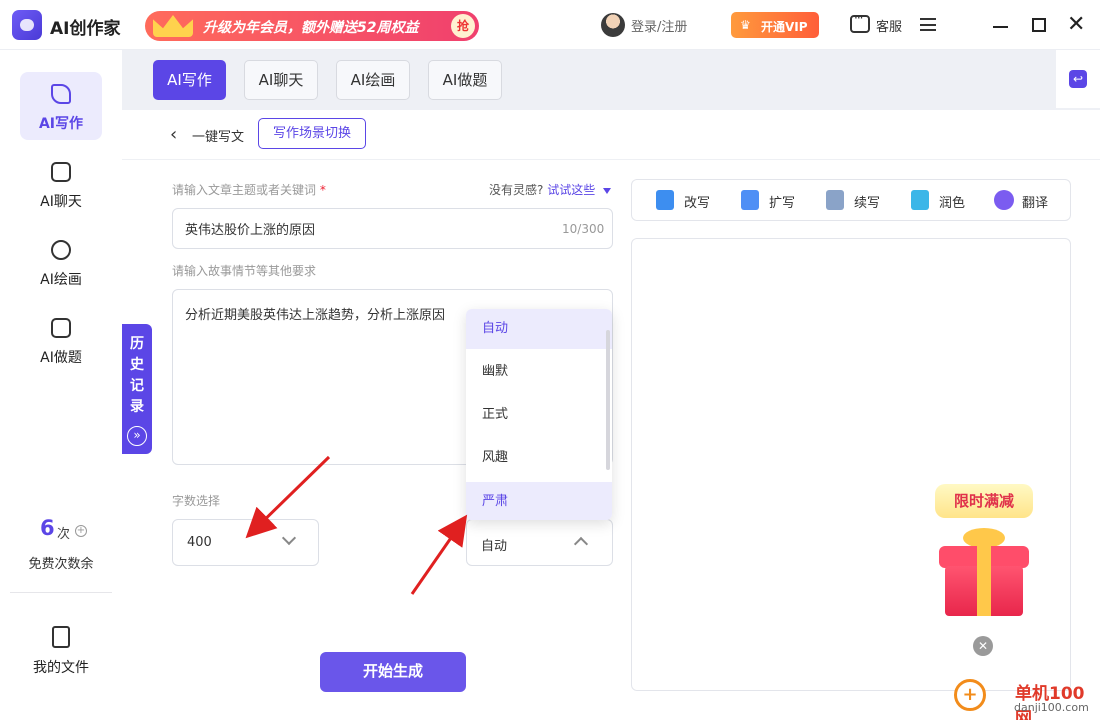  What do you see at coordinates (61, 280) in the screenshot?
I see `sidebar-item-label: AI绘画` at bounding box center [61, 280].